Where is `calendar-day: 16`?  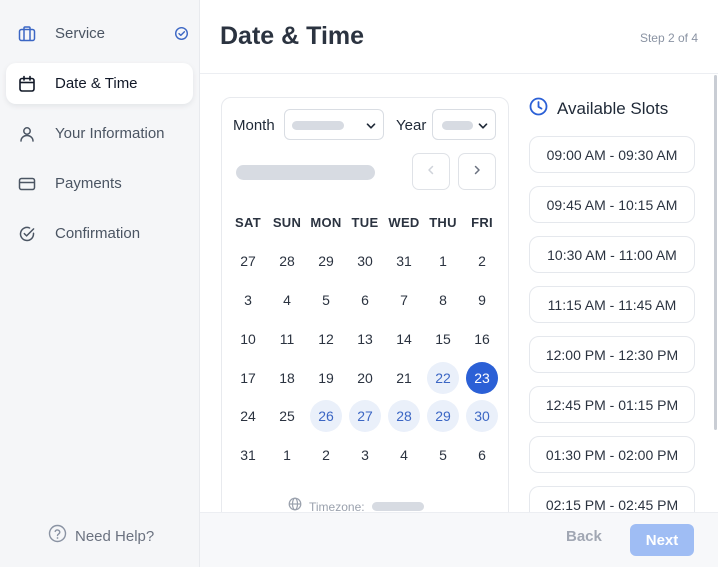 calendar-day: 16 is located at coordinates (482, 339).